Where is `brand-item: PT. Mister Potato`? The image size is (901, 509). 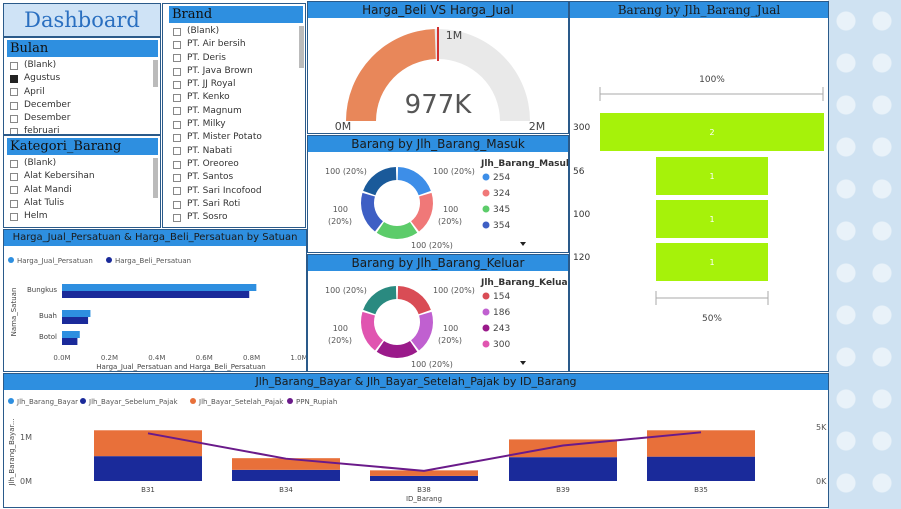 brand-item: PT. Mister Potato is located at coordinates (236, 137).